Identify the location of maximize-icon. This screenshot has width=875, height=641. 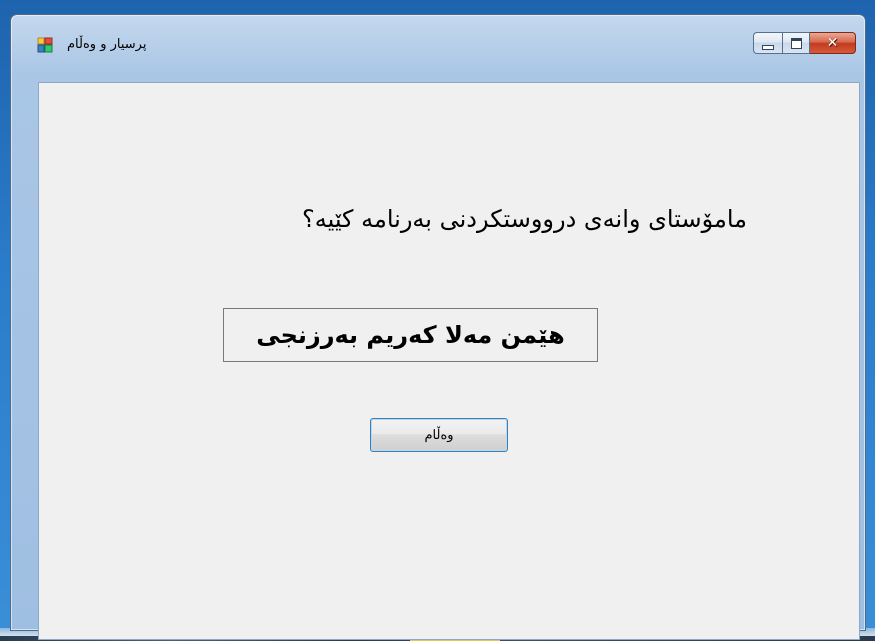
(796, 43).